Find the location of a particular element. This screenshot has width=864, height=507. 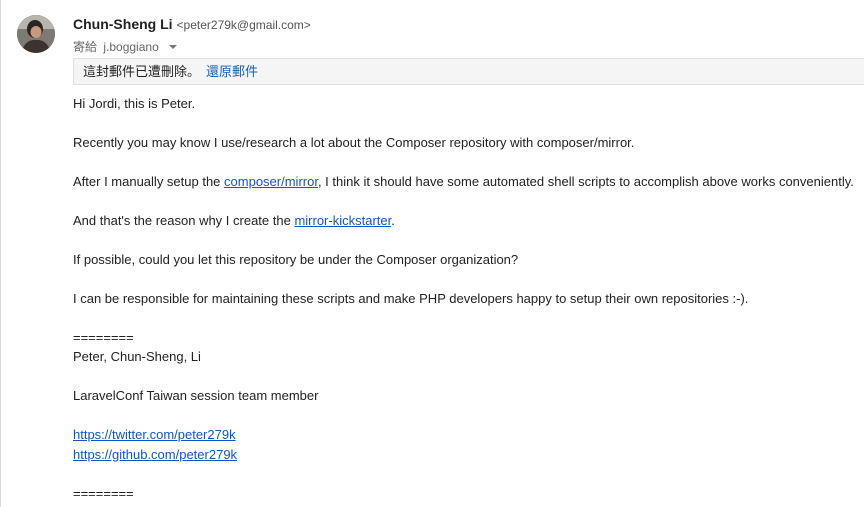

sender-email: <peter279k@gmail.com> is located at coordinates (243, 25).